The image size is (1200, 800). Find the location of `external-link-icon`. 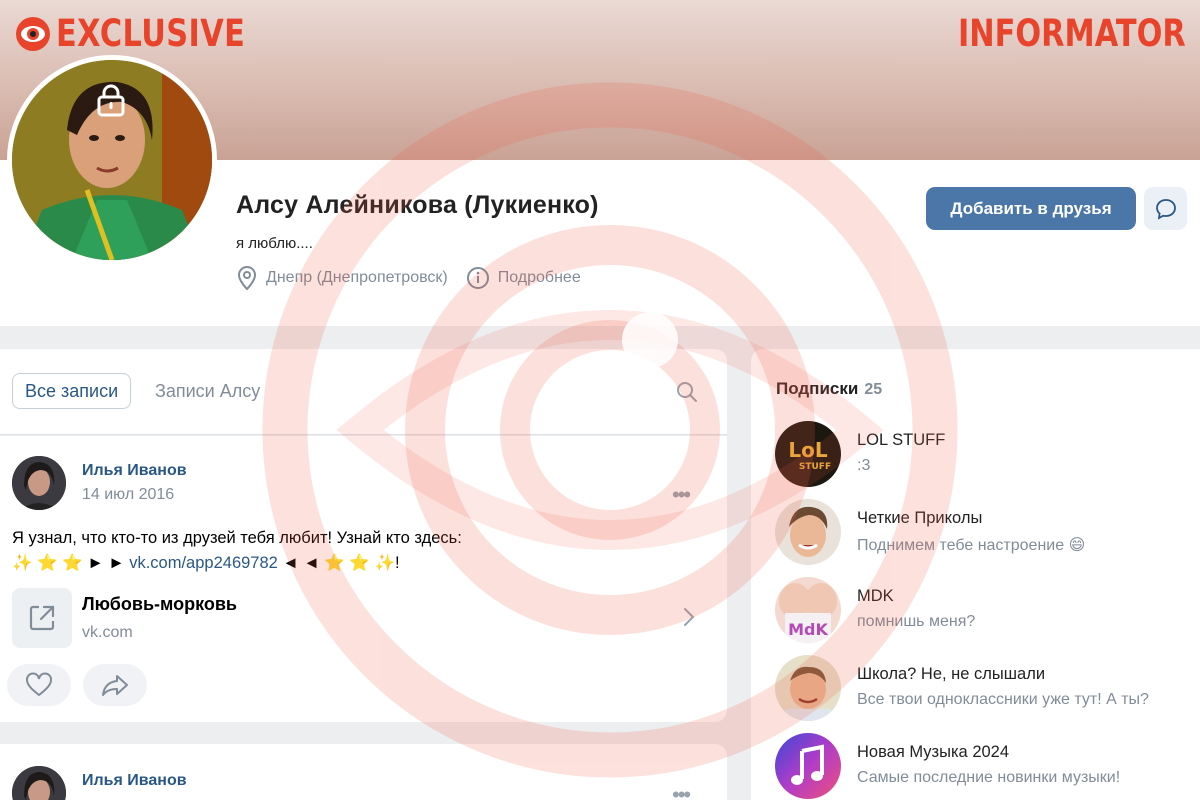

external-link-icon is located at coordinates (42, 618).